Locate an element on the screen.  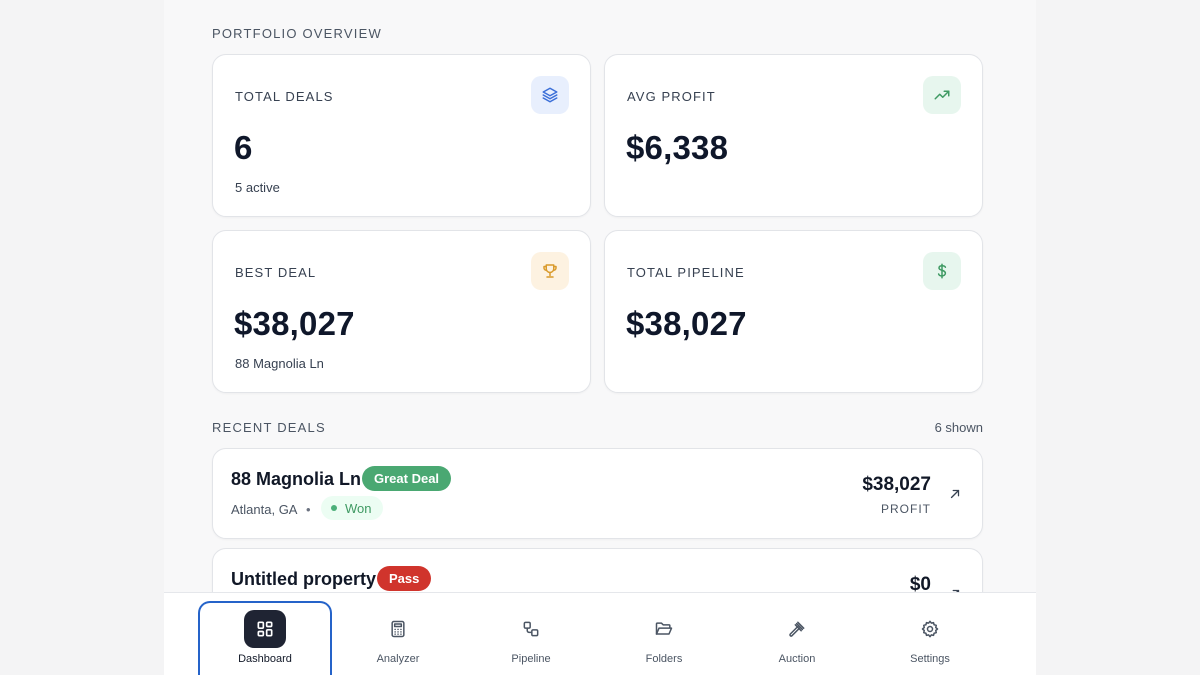
deal-rating-badge: Great Deal is located at coordinates (407, 478).